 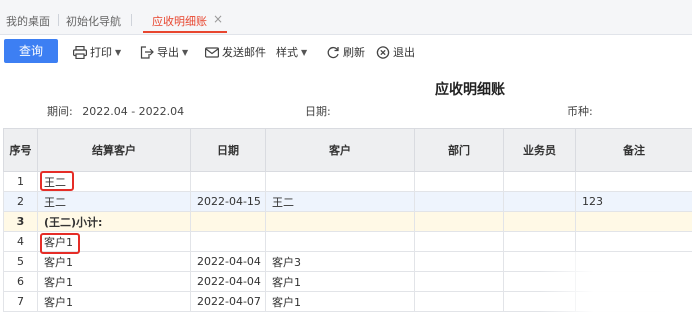 I want to click on row-number: 6, so click(x=20, y=281).